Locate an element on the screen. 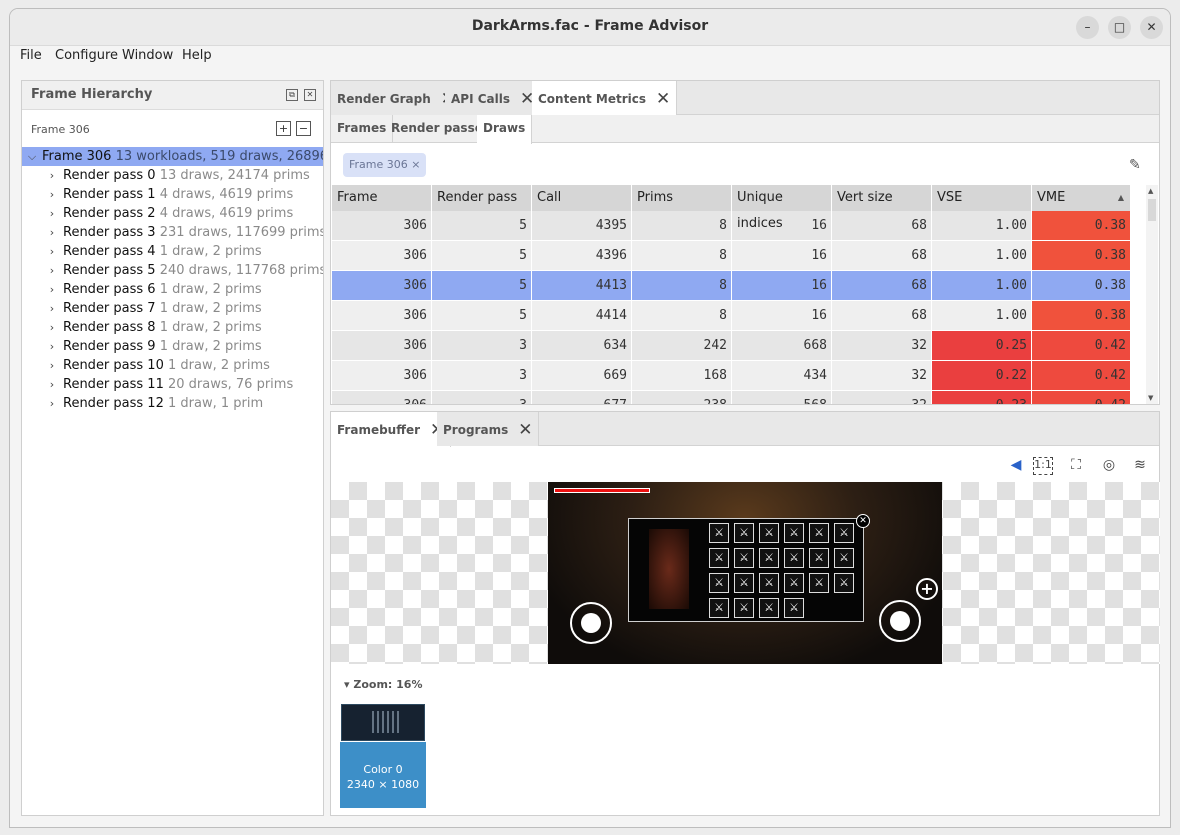 Image resolution: width=1180 pixels, height=835 pixels. subtab-draws: Draws is located at coordinates (505, 129).